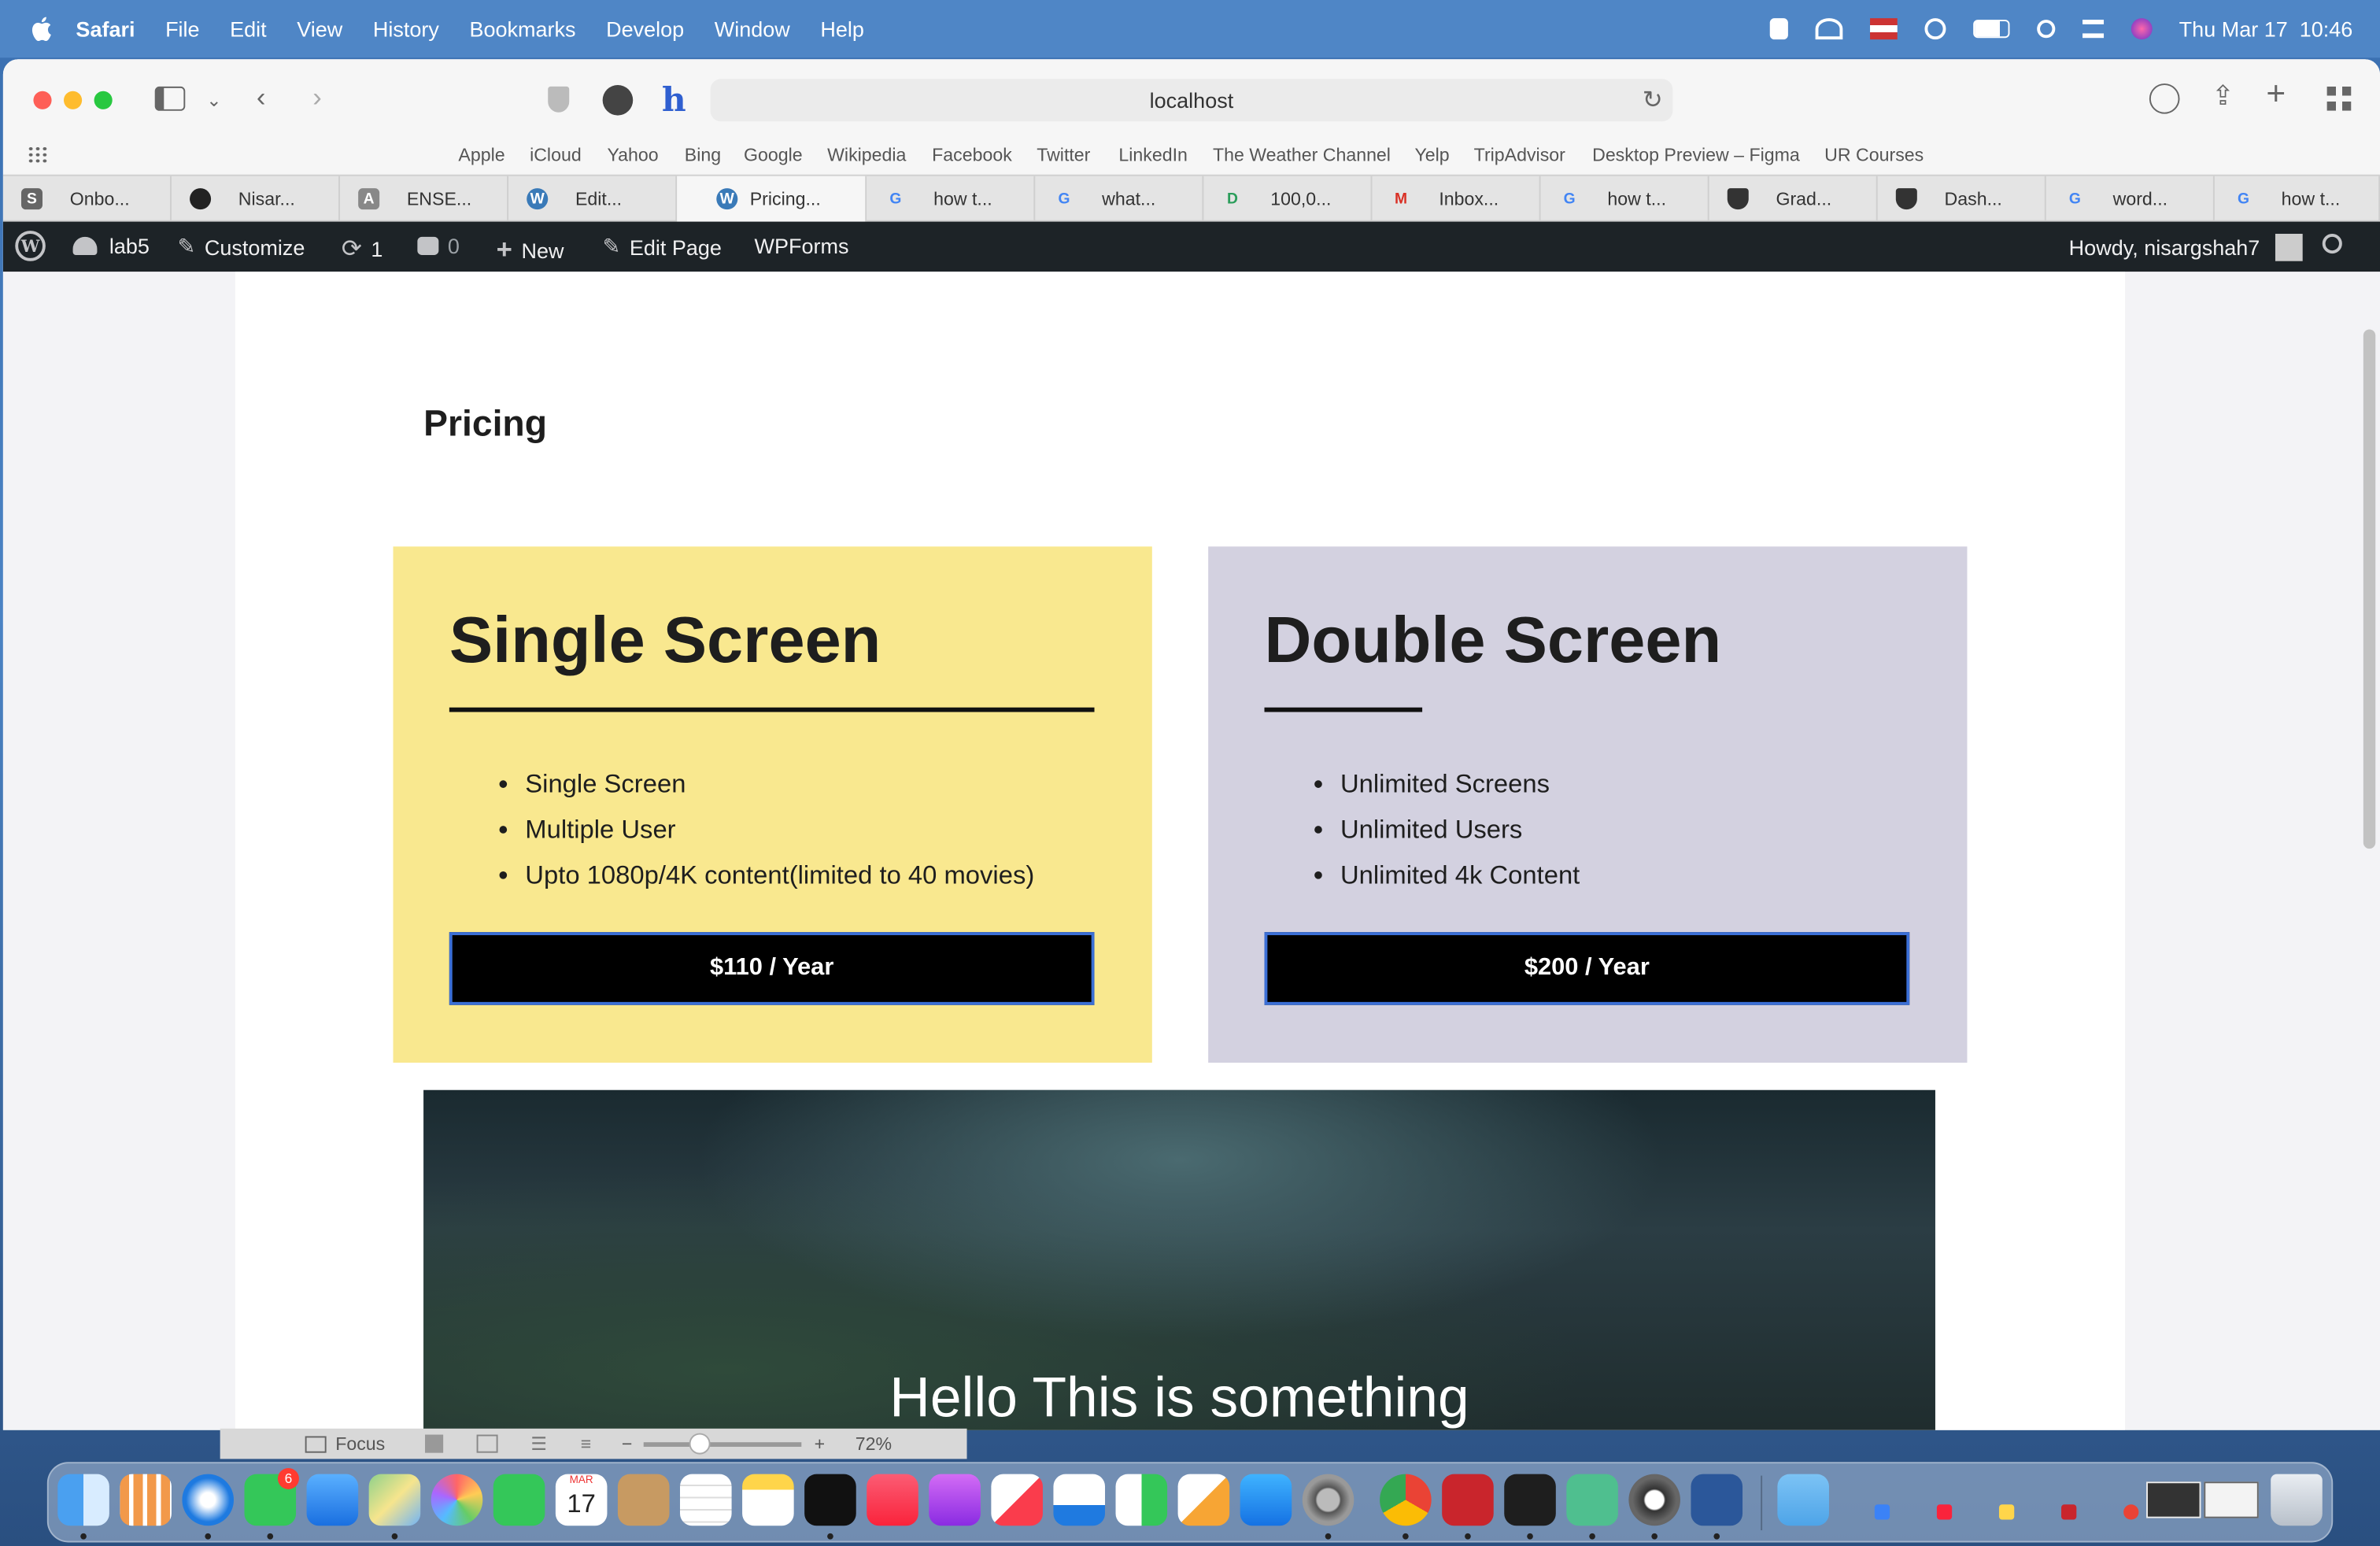 The width and height of the screenshot is (2380, 1546). What do you see at coordinates (394, 1500) in the screenshot?
I see `maps-icon` at bounding box center [394, 1500].